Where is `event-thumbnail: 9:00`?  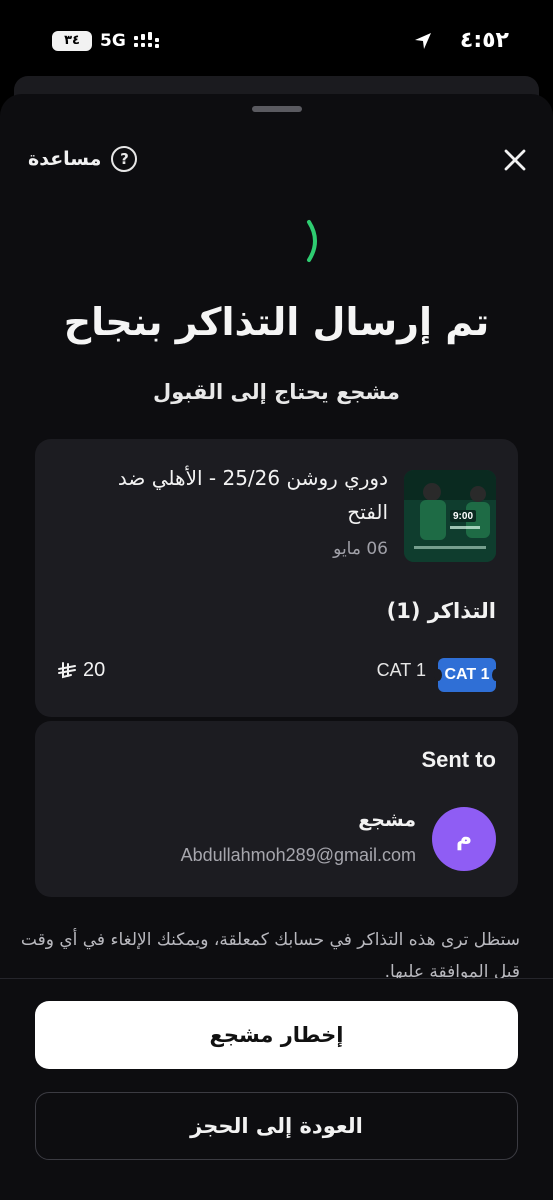
event-thumbnail: 9:00 is located at coordinates (450, 516).